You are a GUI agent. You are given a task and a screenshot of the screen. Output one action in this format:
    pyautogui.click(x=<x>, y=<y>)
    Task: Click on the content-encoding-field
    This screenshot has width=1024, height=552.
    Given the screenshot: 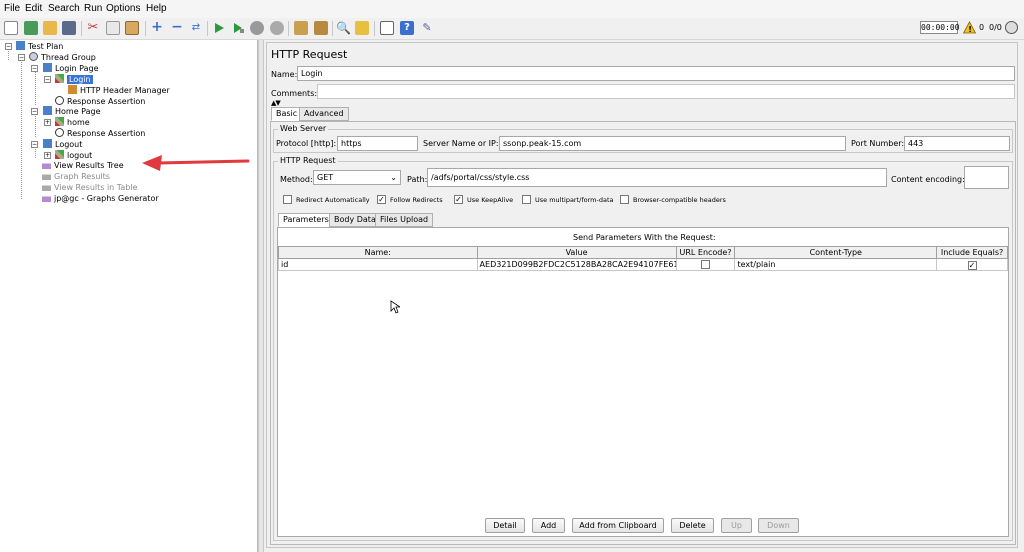 What is the action you would take?
    pyautogui.click(x=986, y=177)
    